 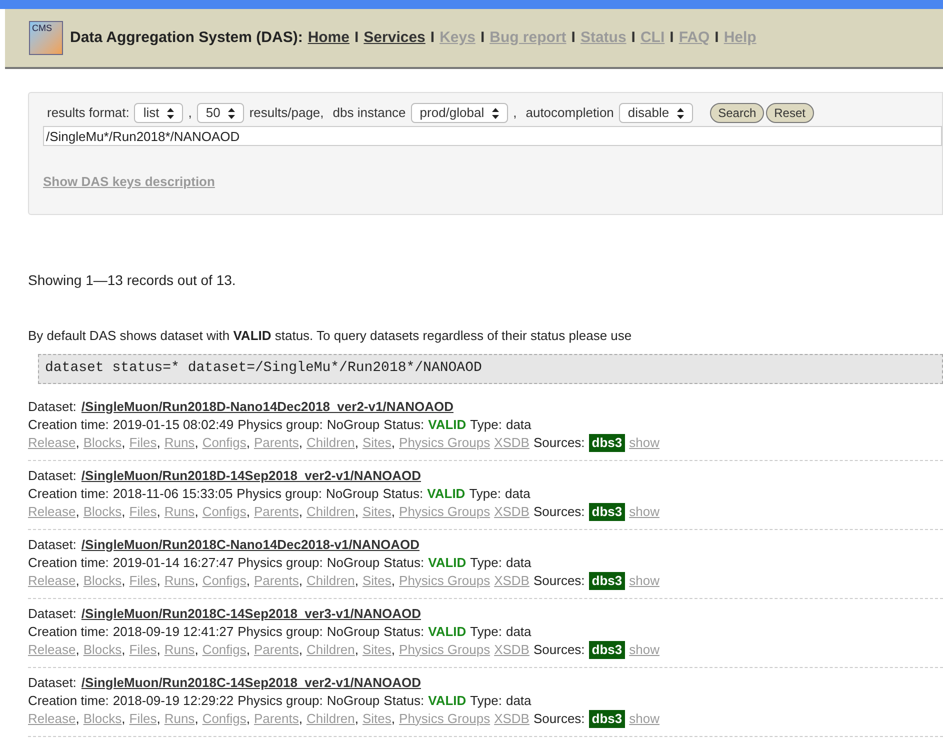 I want to click on dropdown: prod/global, so click(x=459, y=113).